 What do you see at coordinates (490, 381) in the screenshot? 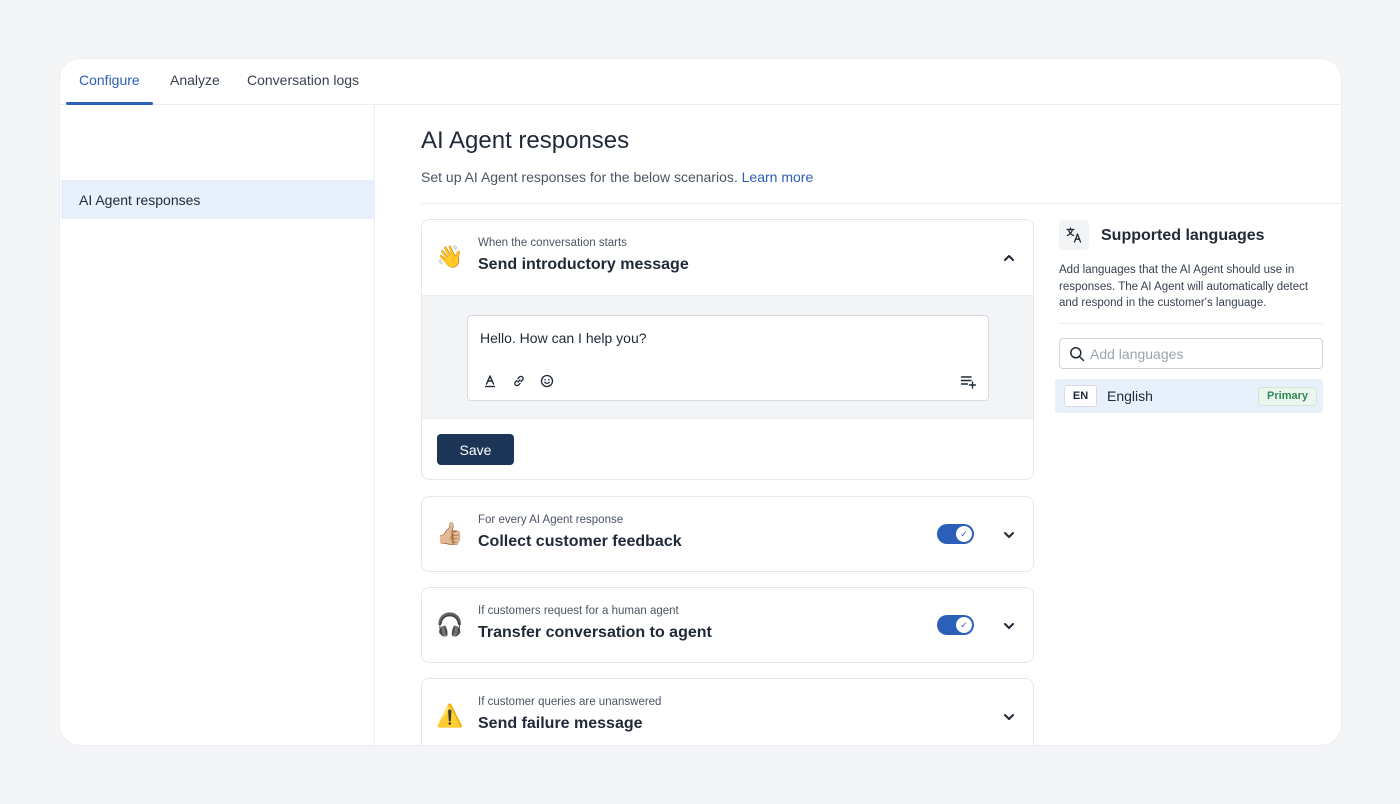
I see `text-format-icon` at bounding box center [490, 381].